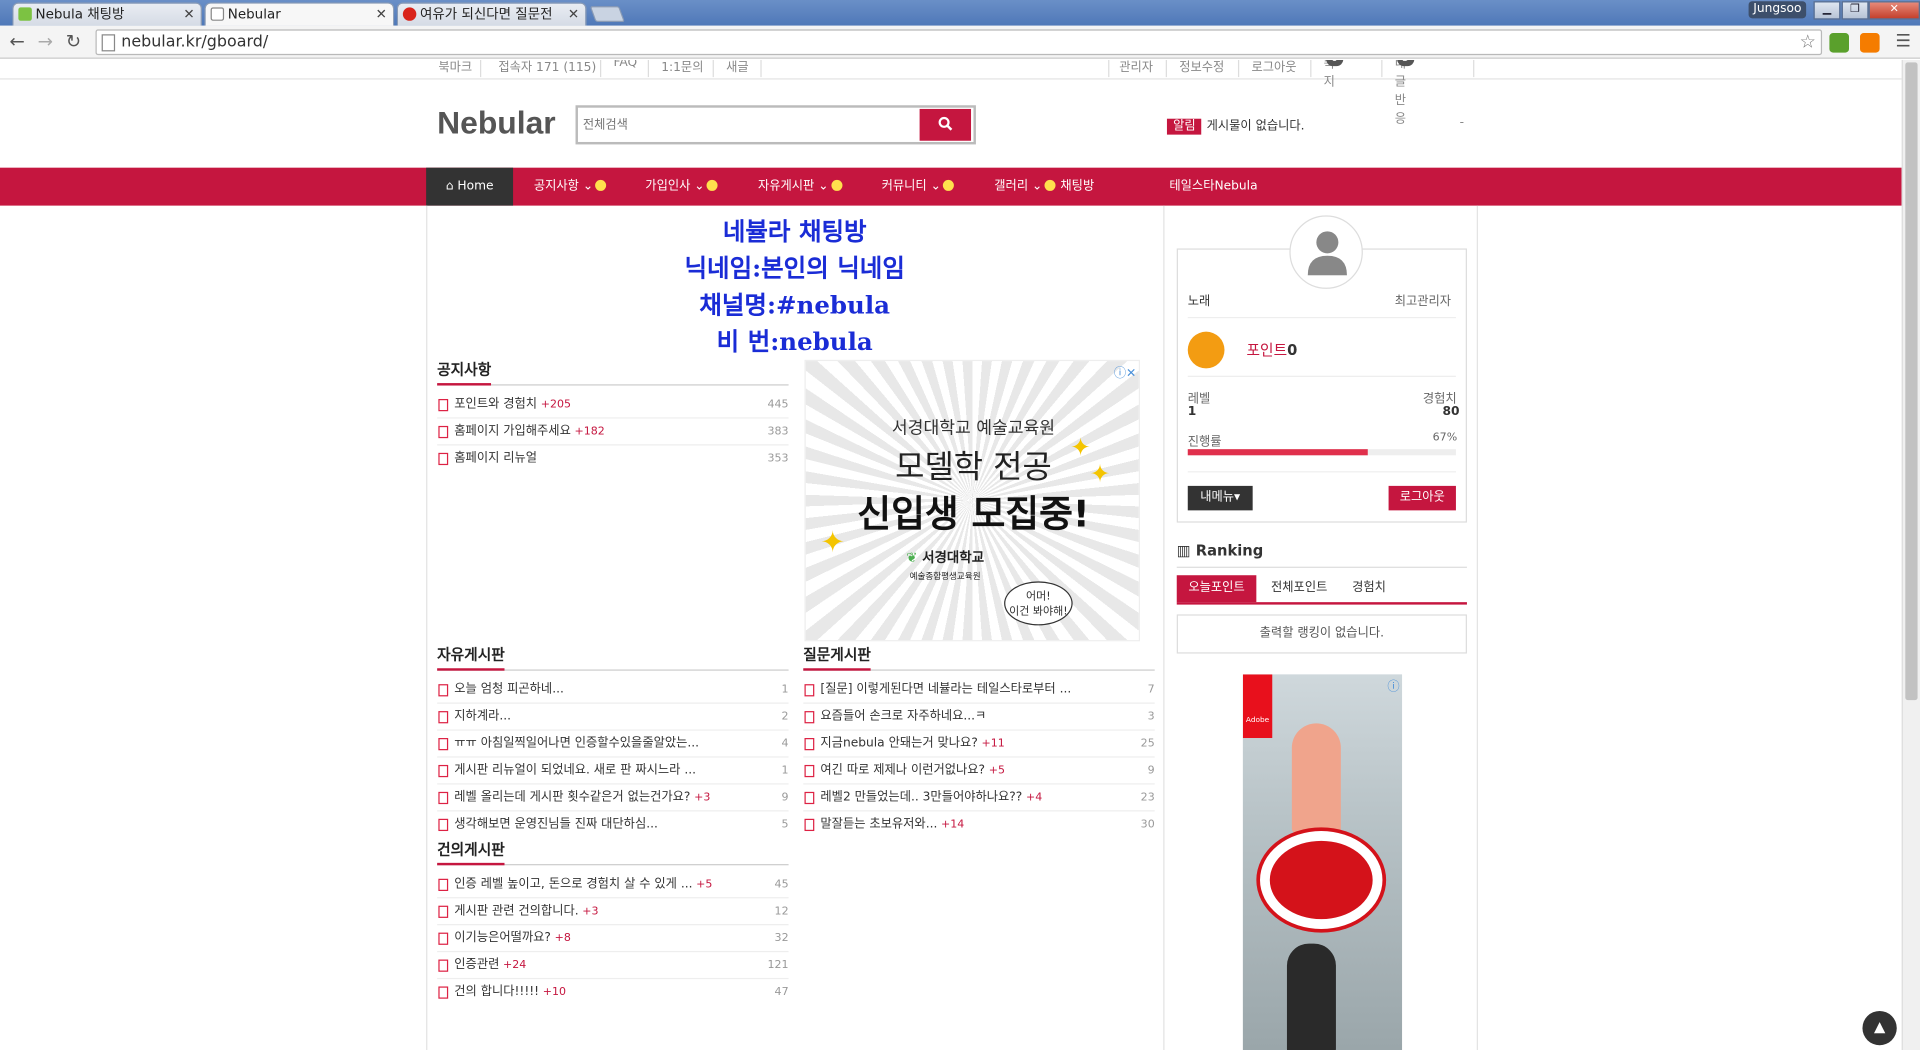 The image size is (1920, 1050). Describe the element at coordinates (108, 43) in the screenshot. I see `page-icon` at that location.